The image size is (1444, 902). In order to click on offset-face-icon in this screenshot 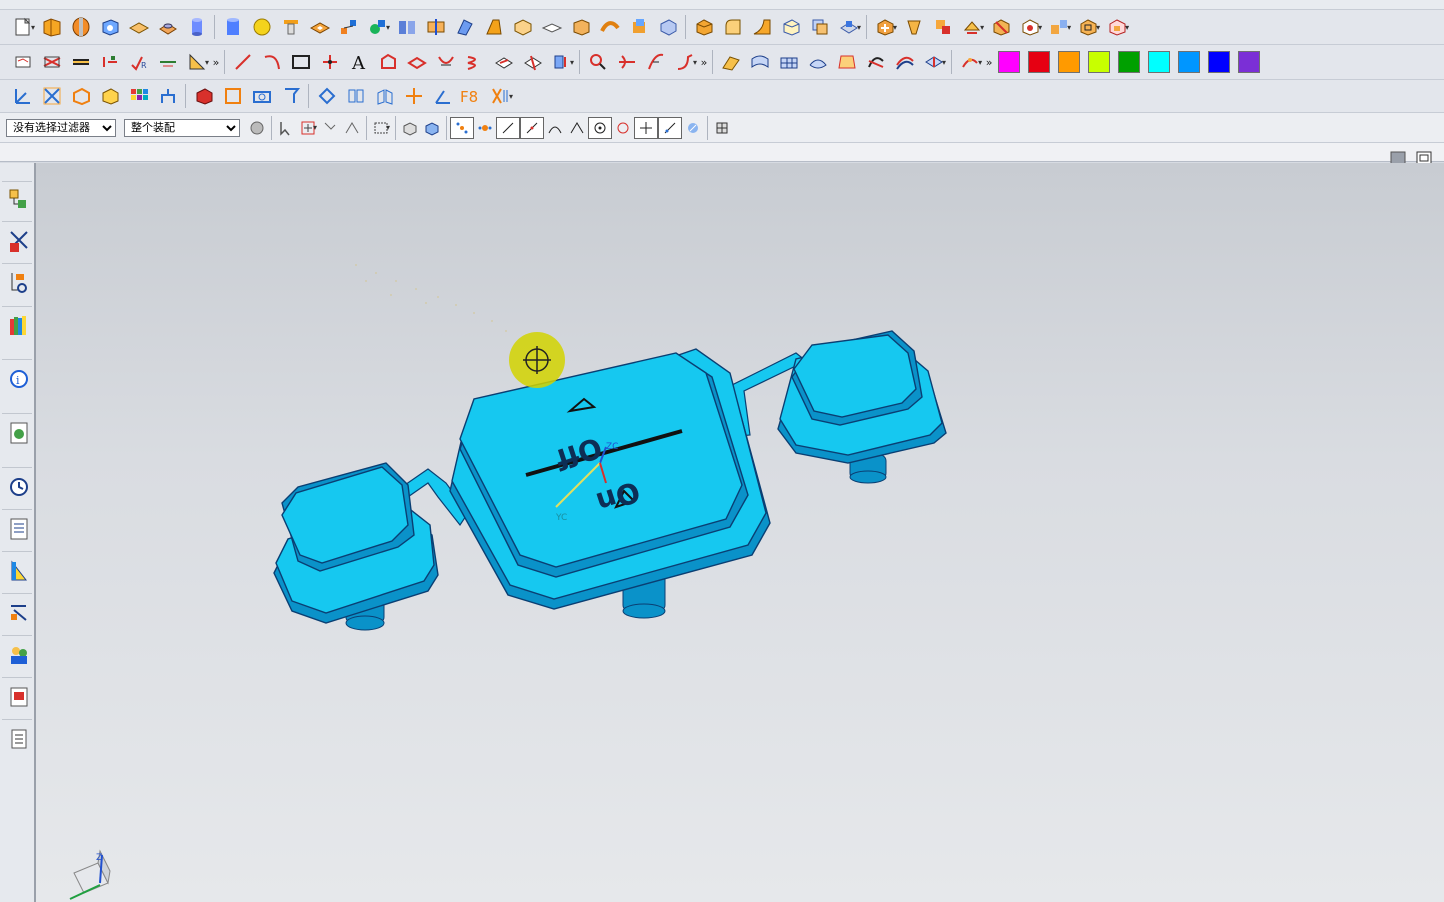, I will do `click(522, 27)`.